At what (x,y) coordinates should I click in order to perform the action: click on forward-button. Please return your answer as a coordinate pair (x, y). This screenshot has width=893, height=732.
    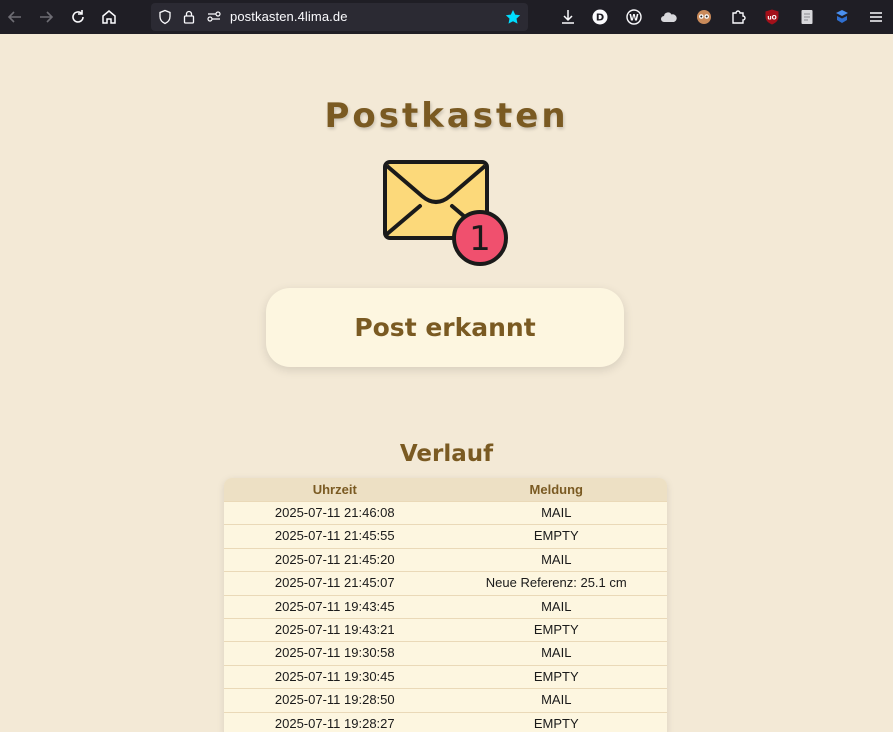
    Looking at the image, I should click on (46, 17).